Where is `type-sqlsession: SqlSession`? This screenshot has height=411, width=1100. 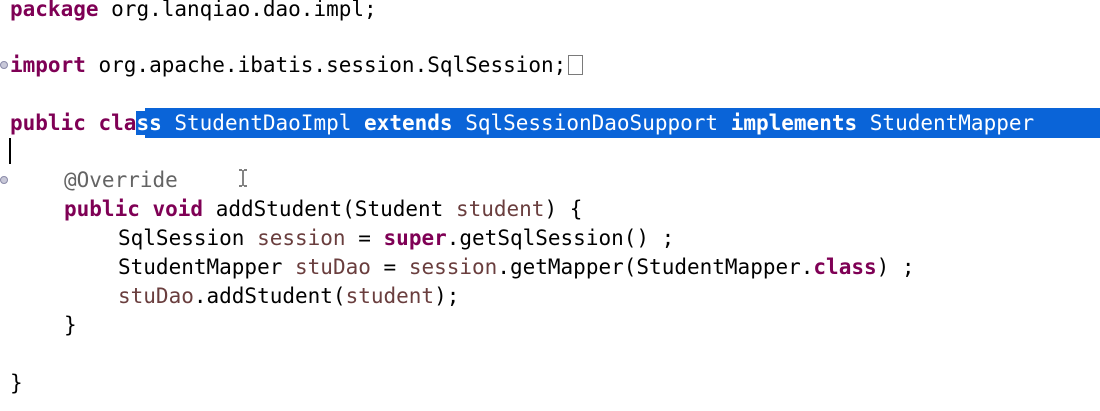
type-sqlsession: SqlSession is located at coordinates (188, 238).